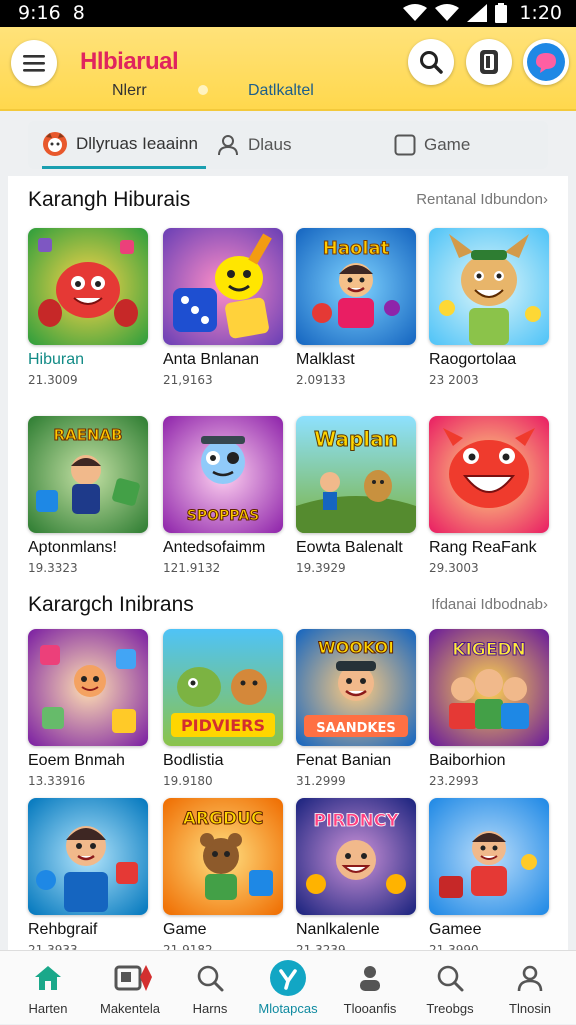  Describe the element at coordinates (489, 604) in the screenshot. I see `section-see-all-link: Ifdanai Idbodnab›` at that location.